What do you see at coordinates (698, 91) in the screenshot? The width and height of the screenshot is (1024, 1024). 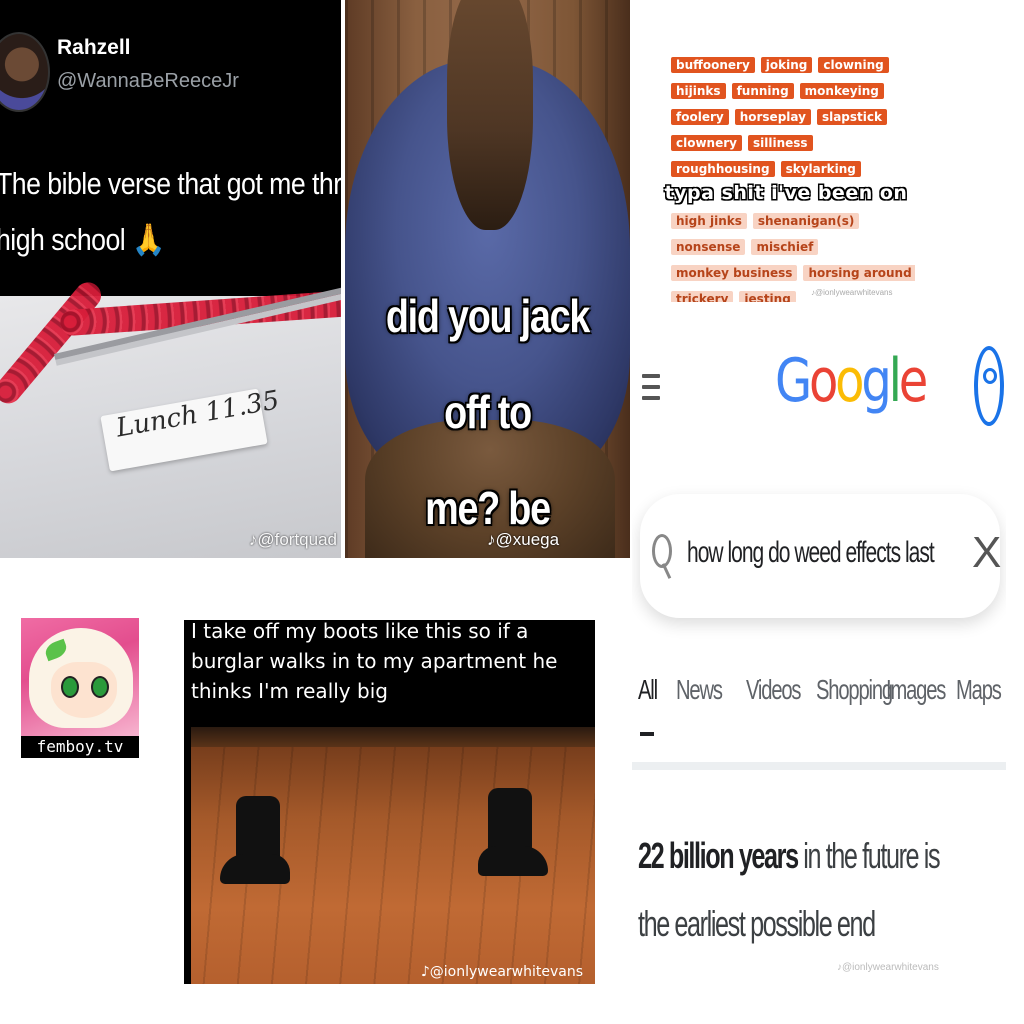 I see `synonym-chip: hijinks` at bounding box center [698, 91].